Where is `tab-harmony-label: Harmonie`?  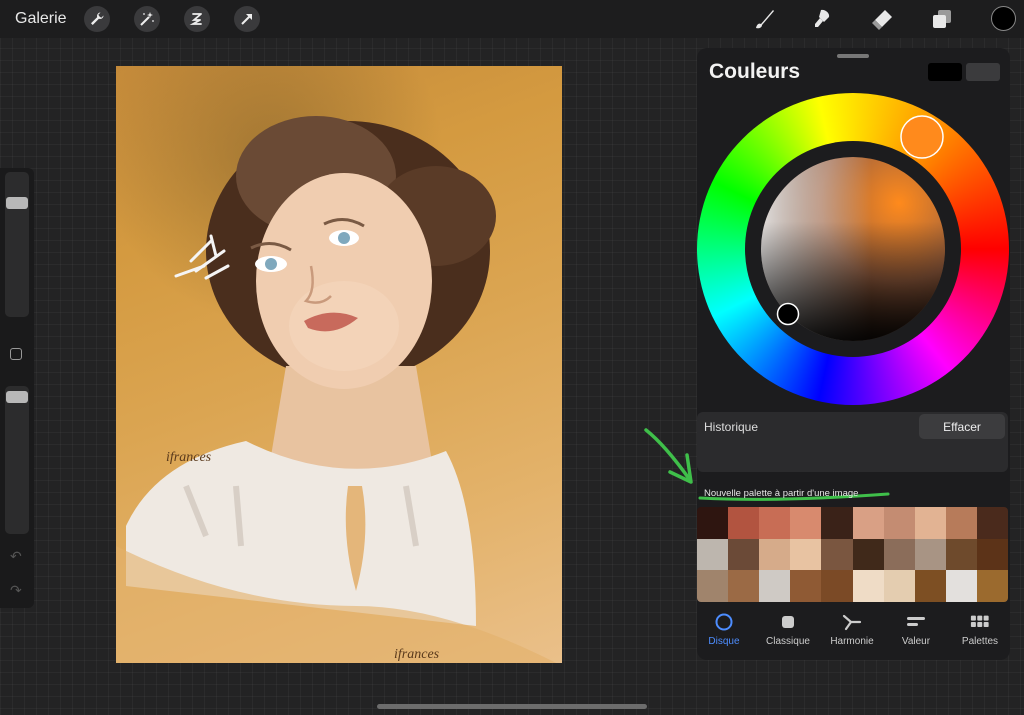
tab-harmony-label: Harmonie is located at coordinates (852, 641).